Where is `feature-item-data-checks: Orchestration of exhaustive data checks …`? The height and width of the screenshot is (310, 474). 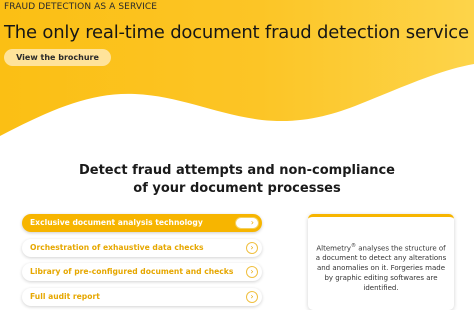 feature-item-data-checks: Orchestration of exhaustive data checks … is located at coordinates (142, 247).